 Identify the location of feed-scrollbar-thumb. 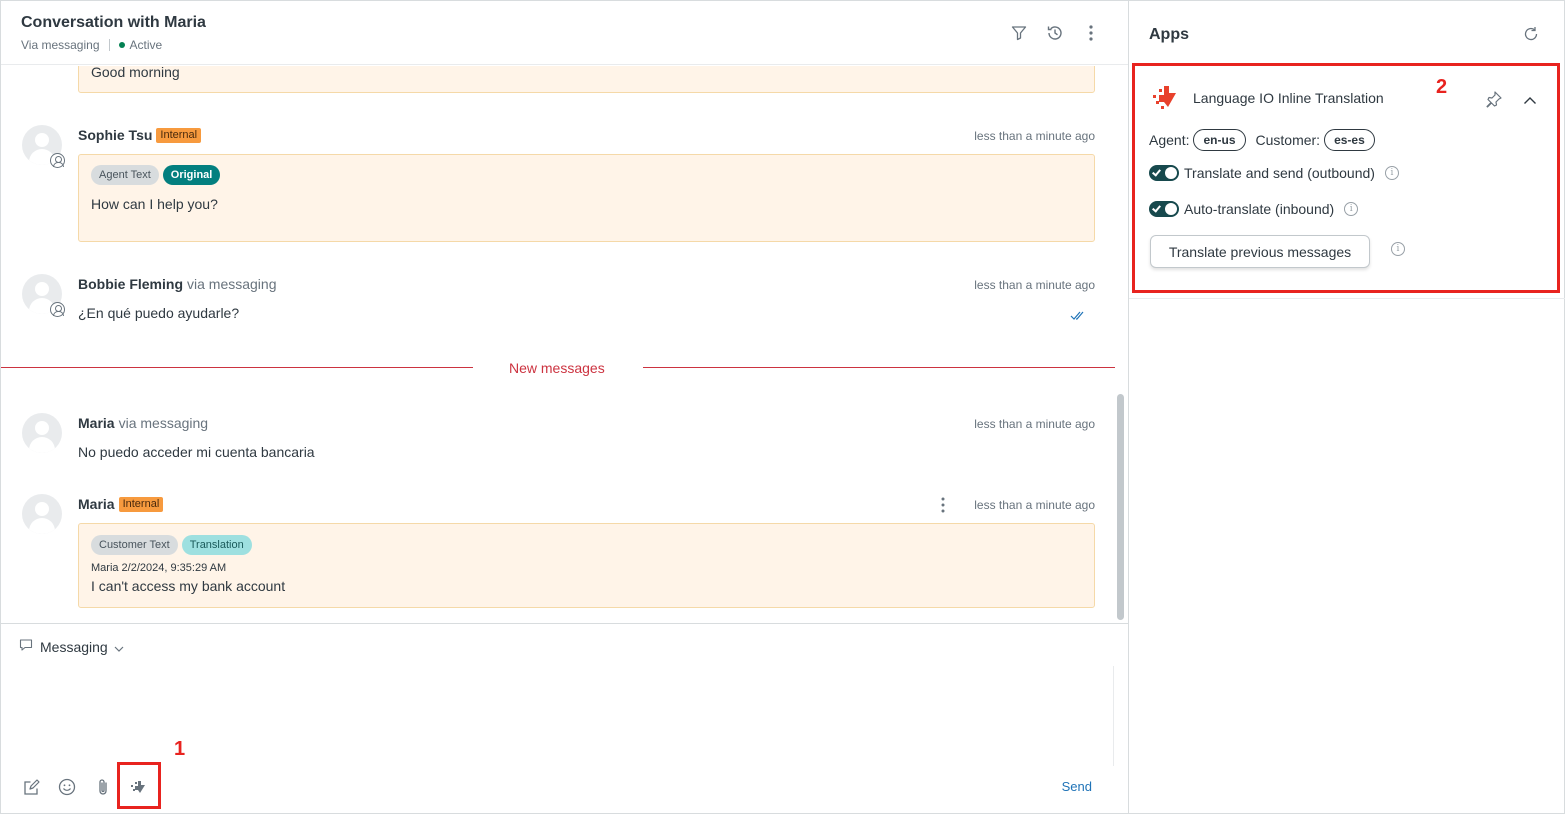
(1120, 507).